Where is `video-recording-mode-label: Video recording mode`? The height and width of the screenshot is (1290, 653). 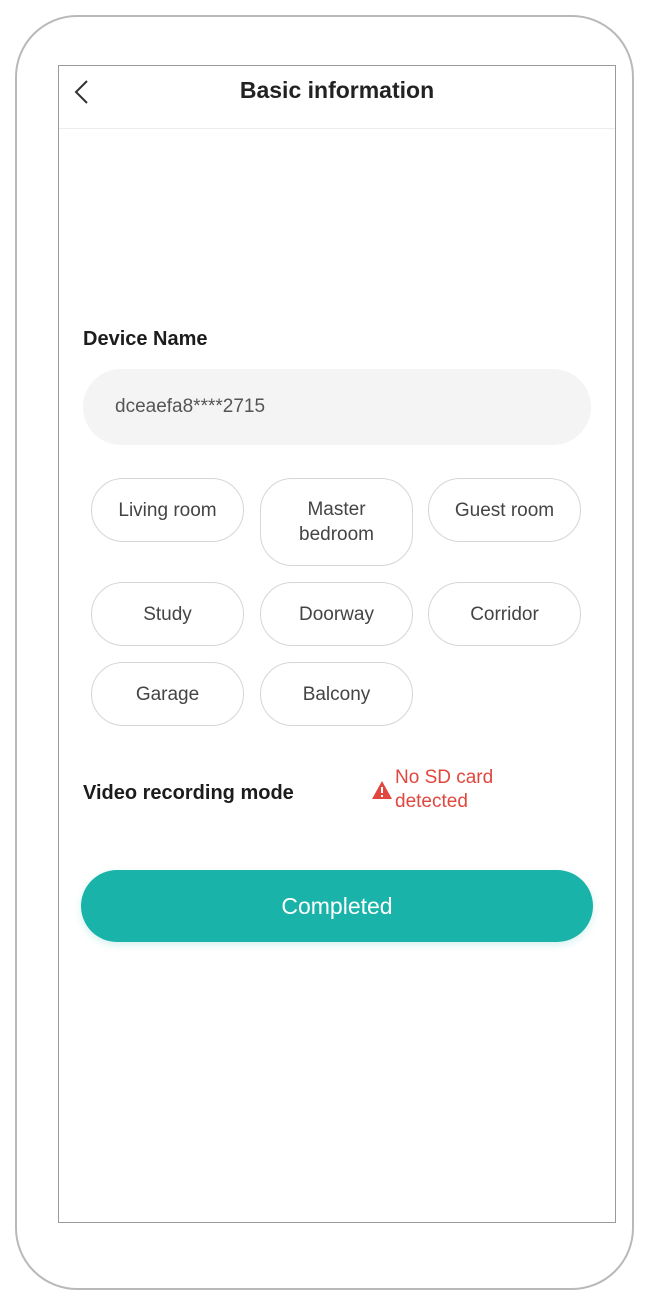 video-recording-mode-label: Video recording mode is located at coordinates (188, 793).